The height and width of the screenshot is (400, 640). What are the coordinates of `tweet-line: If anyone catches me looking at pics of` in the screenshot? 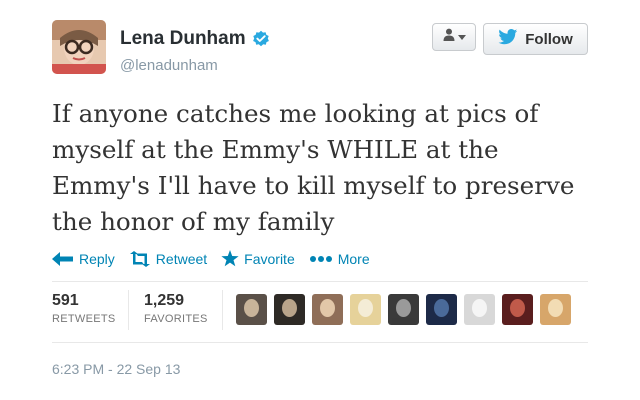 It's located at (295, 113).